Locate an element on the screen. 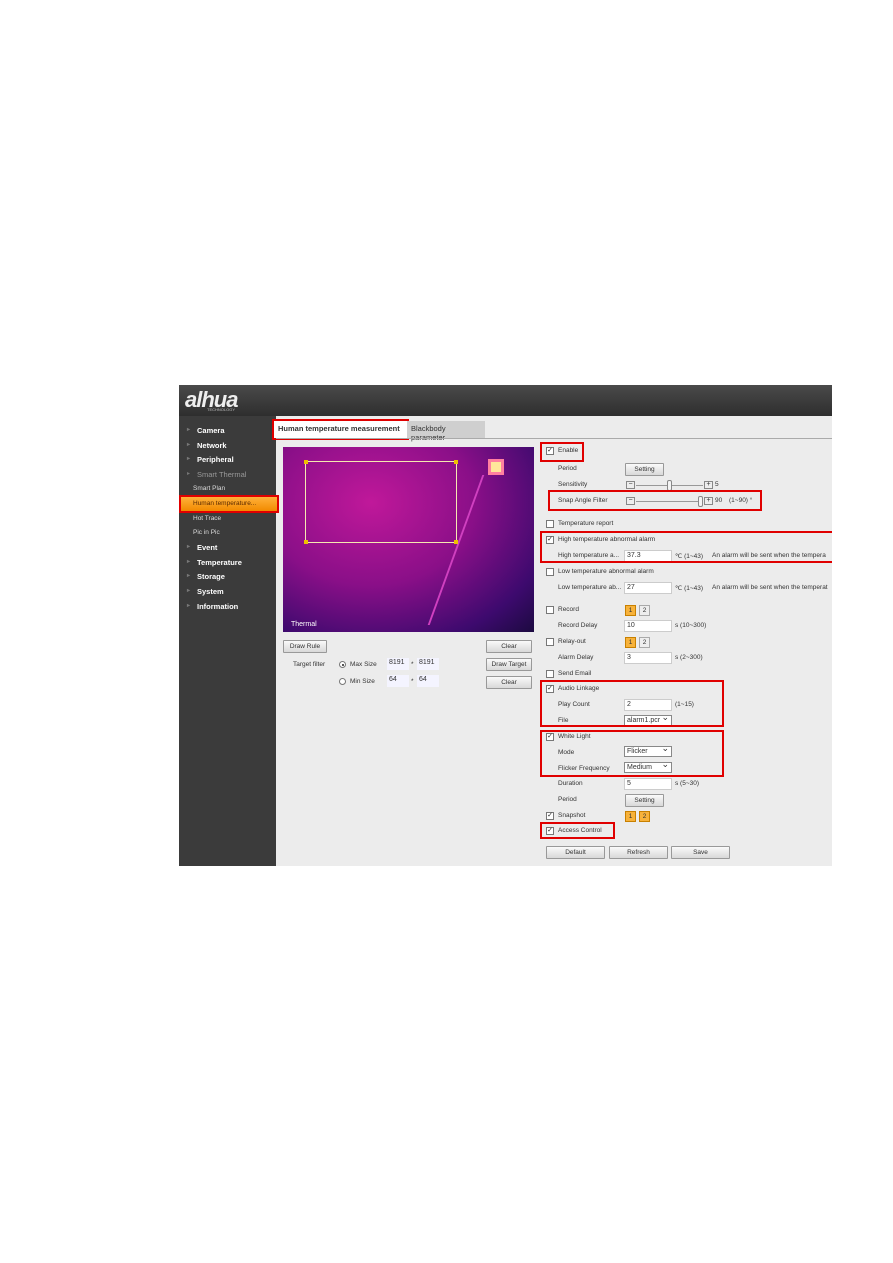  snapshot-channel-1: 1 is located at coordinates (630, 816).